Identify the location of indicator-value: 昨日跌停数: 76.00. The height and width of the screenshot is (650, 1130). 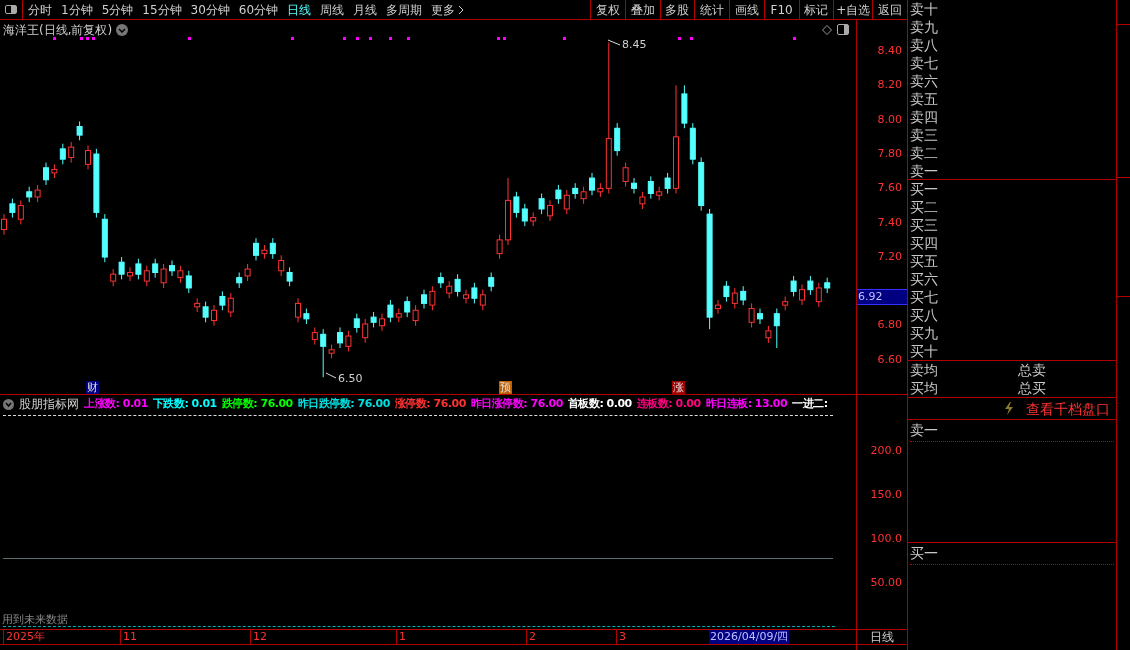
(343, 403).